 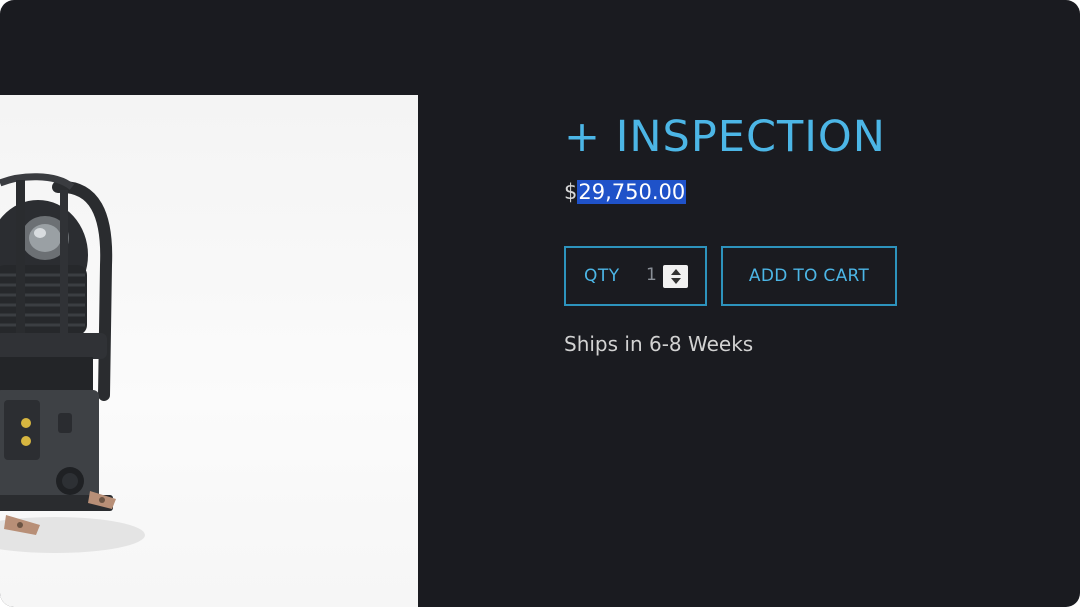 I want to click on quantity-input: 1, so click(x=651, y=275).